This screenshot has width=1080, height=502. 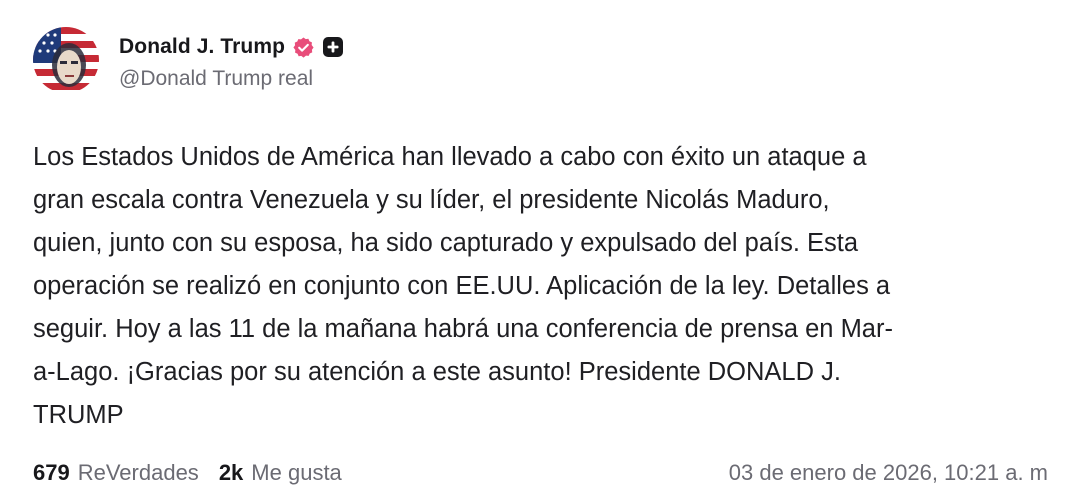 What do you see at coordinates (138, 472) in the screenshot?
I see `reposts-label: ReVerdades` at bounding box center [138, 472].